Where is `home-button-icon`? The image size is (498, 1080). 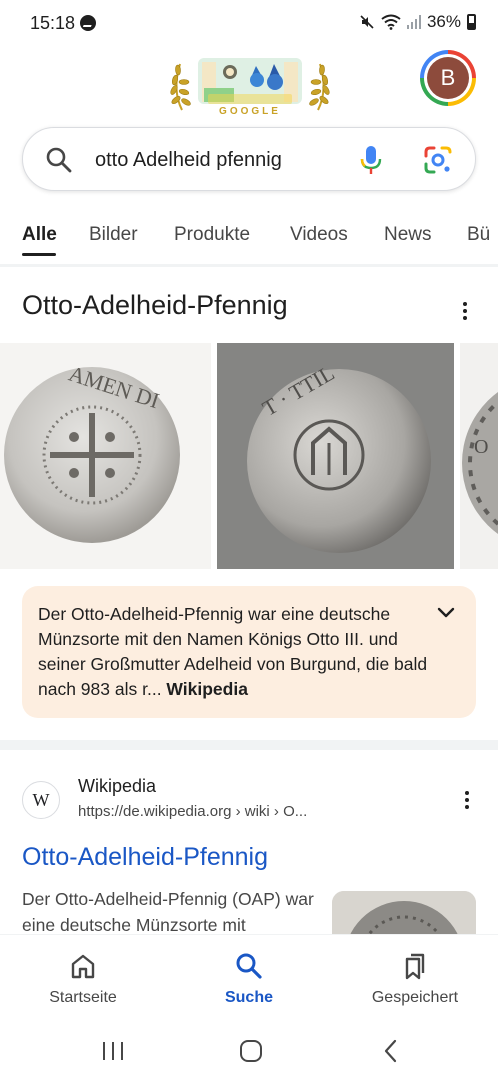
home-button-icon is located at coordinates (251, 1051).